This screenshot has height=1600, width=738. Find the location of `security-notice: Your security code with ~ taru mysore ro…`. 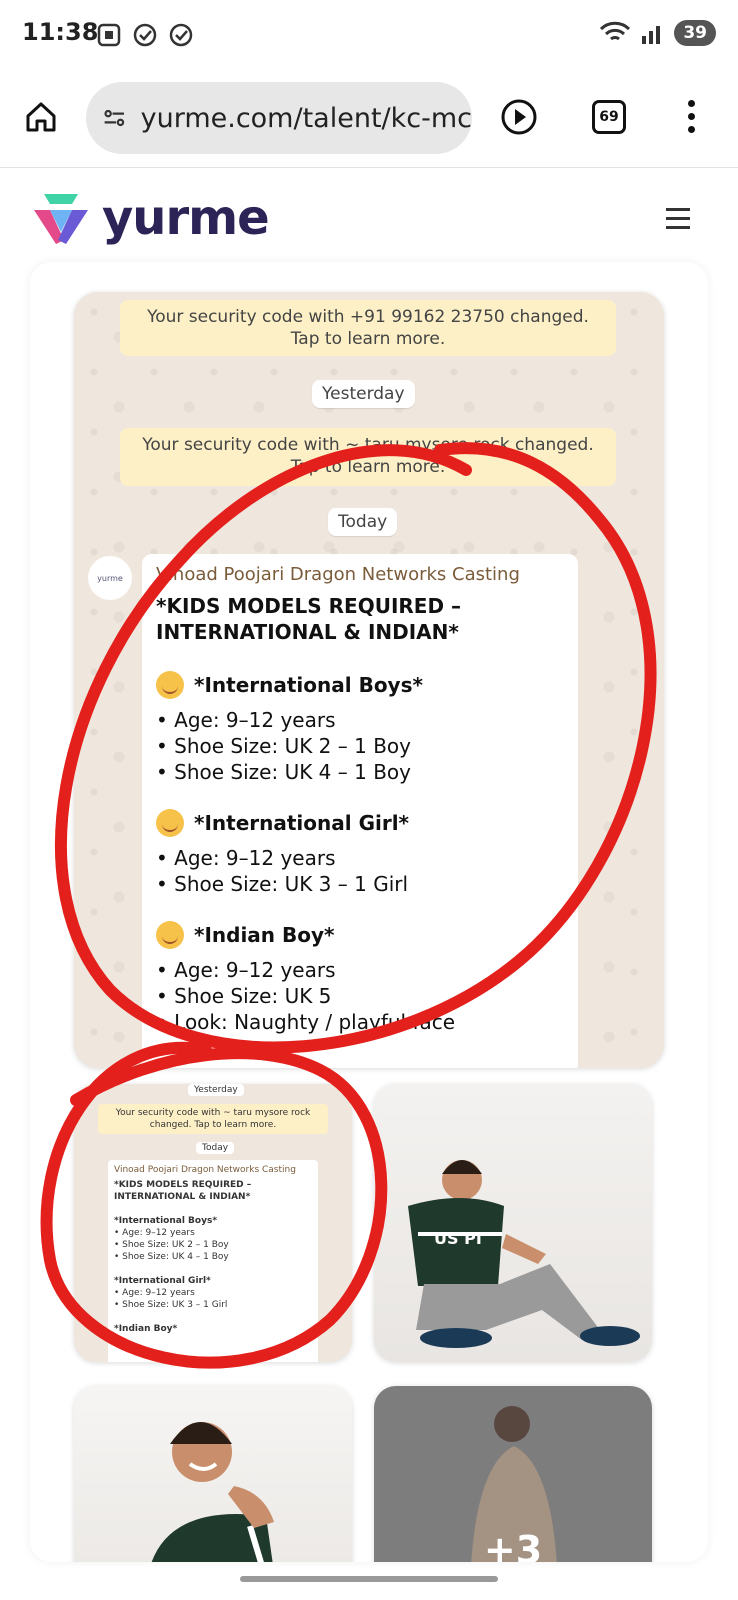

security-notice: Your security code with ~ taru mysore ro… is located at coordinates (368, 457).